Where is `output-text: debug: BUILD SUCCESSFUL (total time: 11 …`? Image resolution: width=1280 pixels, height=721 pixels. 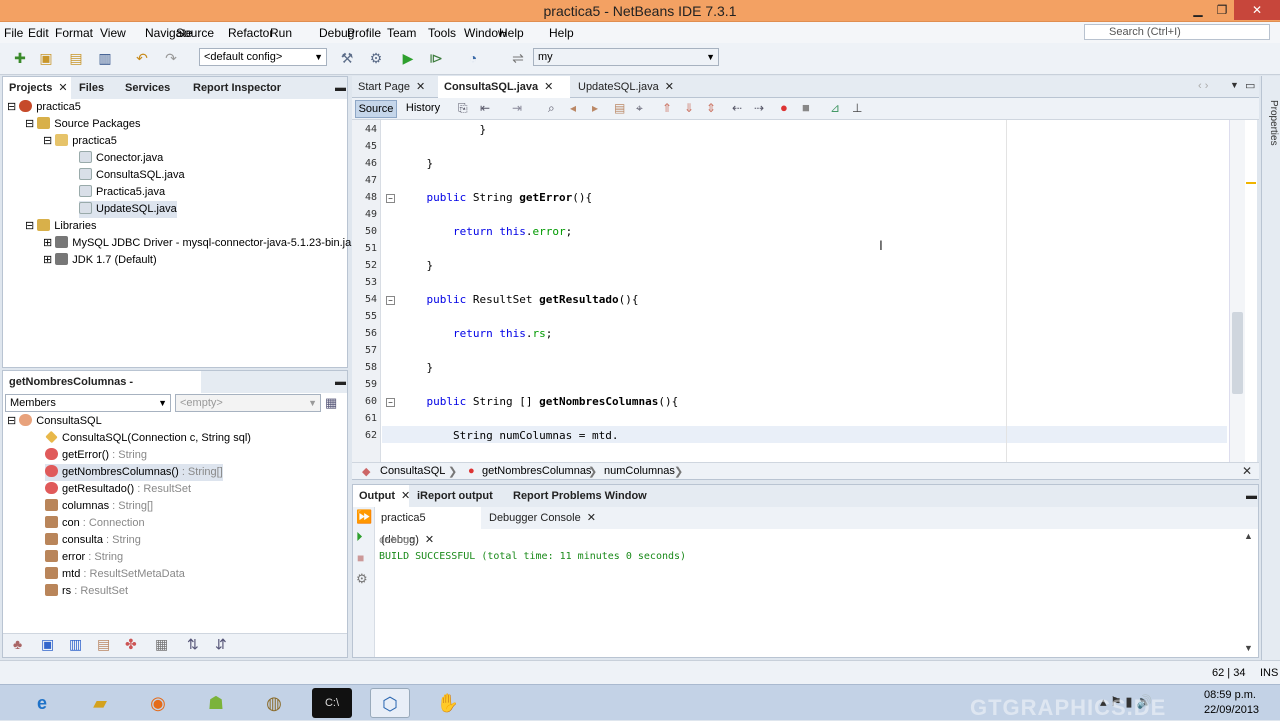
output-text: debug: BUILD SUCCESSFUL (total time: 11 … is located at coordinates (532, 548).